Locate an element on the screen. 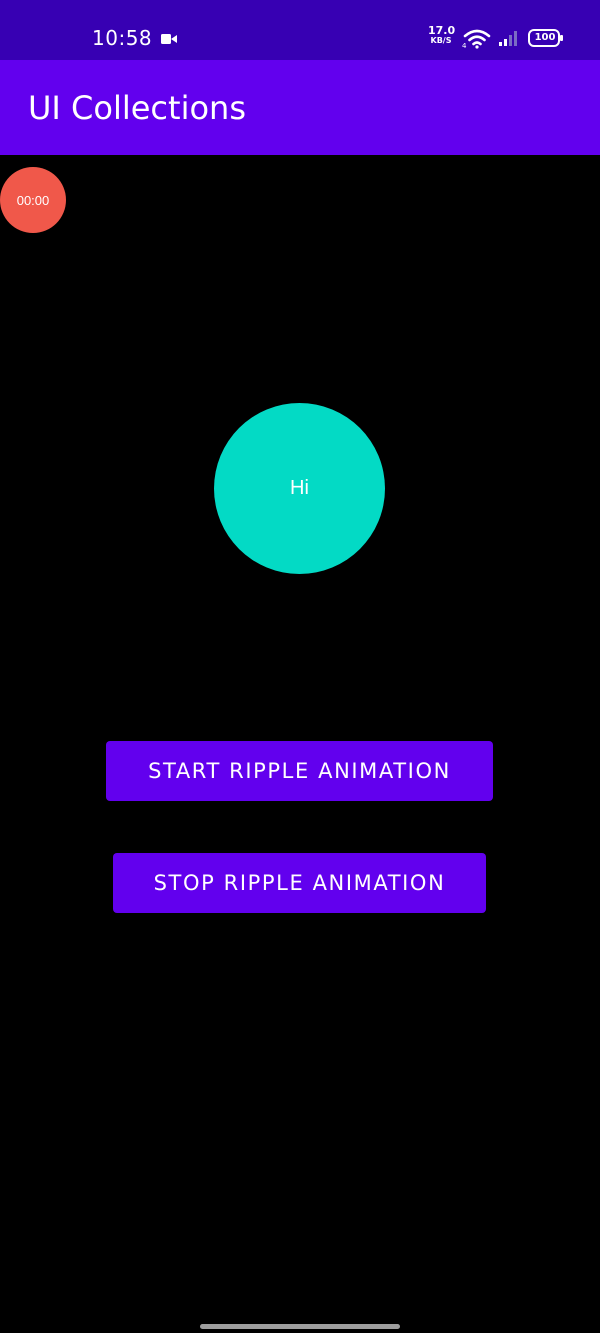 The image size is (600, 1333). start-ripple-animation-button: START RIPPLE ANIMATION is located at coordinates (299, 771).